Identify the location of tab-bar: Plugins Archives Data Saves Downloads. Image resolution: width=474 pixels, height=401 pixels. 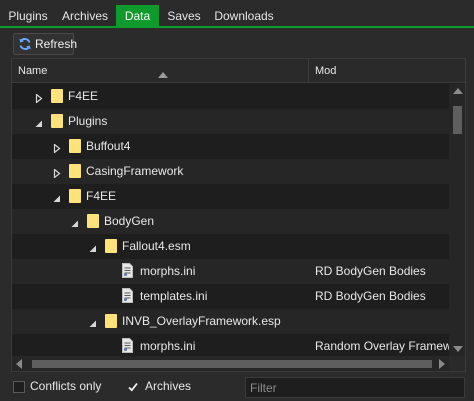
(237, 14).